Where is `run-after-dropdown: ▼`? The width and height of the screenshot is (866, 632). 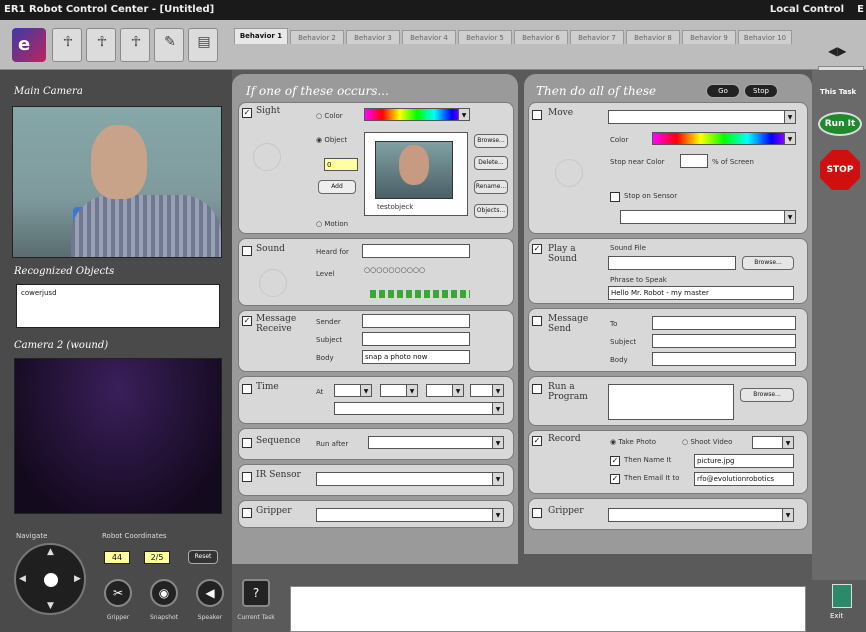 run-after-dropdown: ▼ is located at coordinates (436, 442).